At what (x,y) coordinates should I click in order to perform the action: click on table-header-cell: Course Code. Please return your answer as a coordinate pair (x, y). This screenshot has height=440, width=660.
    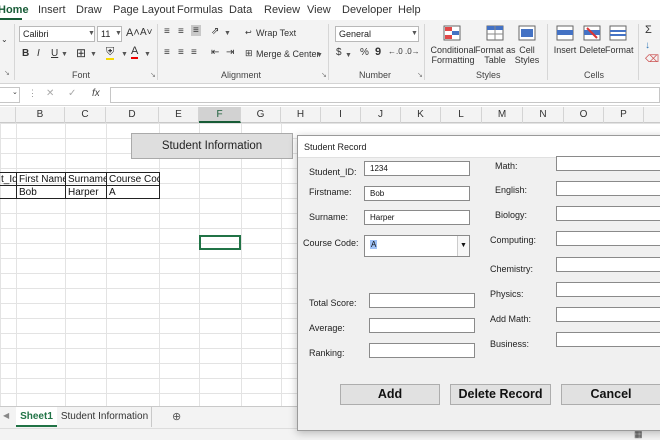
    Looking at the image, I should click on (133, 179).